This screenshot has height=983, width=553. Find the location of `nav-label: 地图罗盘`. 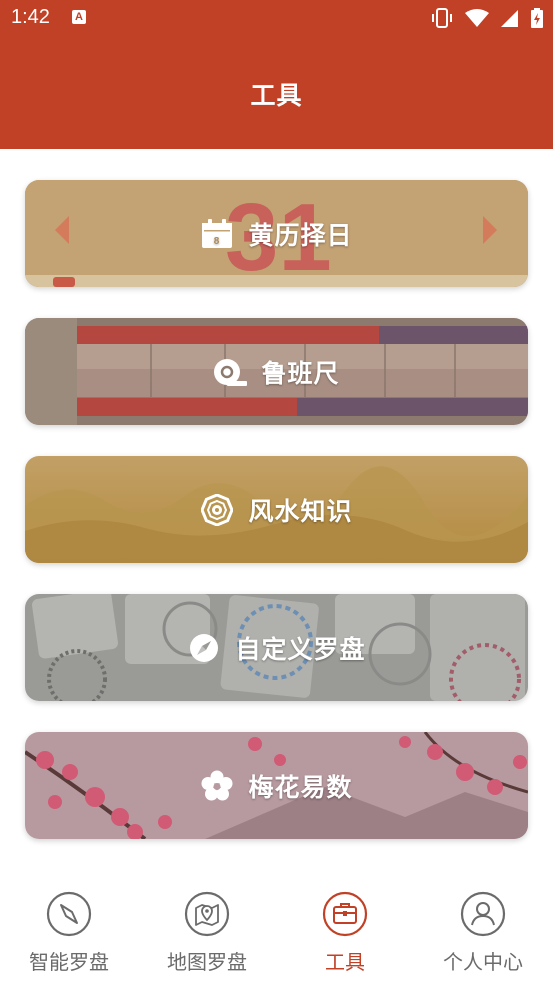

nav-label: 地图罗盘 is located at coordinates (207, 962).